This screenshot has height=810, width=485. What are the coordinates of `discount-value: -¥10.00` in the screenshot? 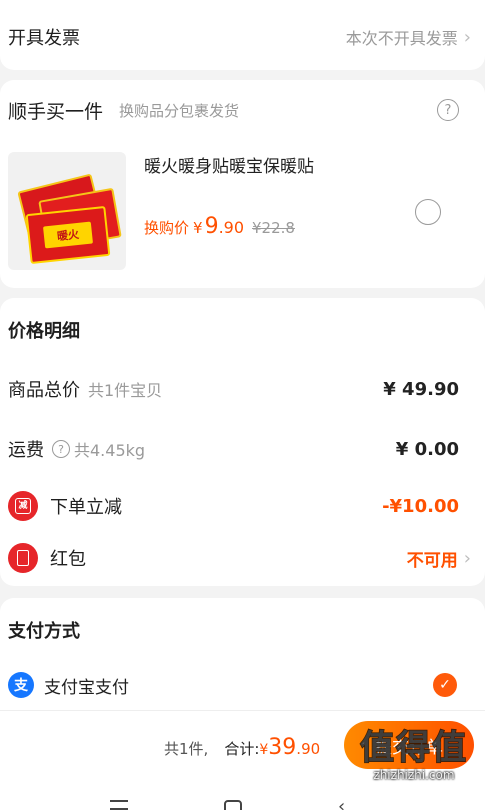 It's located at (420, 506).